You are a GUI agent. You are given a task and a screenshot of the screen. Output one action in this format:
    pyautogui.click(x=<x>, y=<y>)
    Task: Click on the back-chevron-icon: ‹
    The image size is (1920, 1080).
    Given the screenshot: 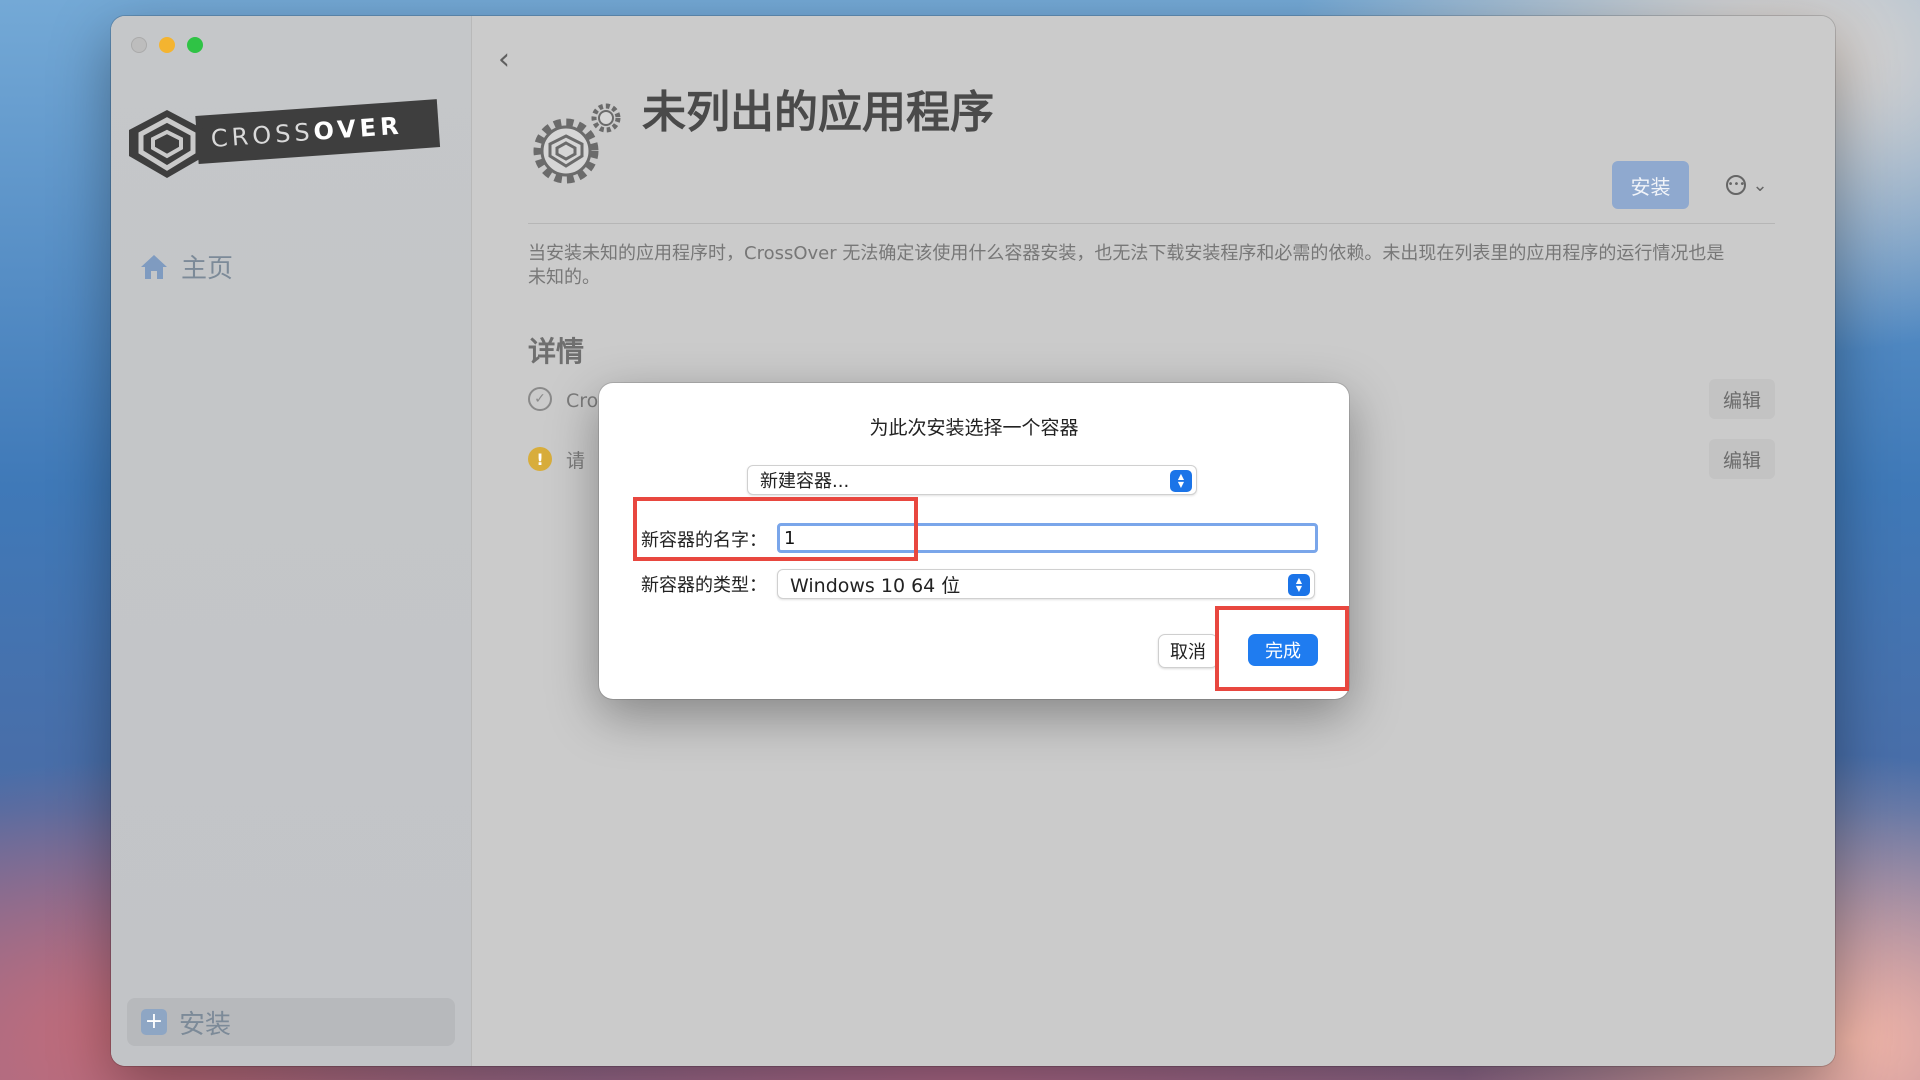 What is the action you would take?
    pyautogui.click(x=504, y=59)
    